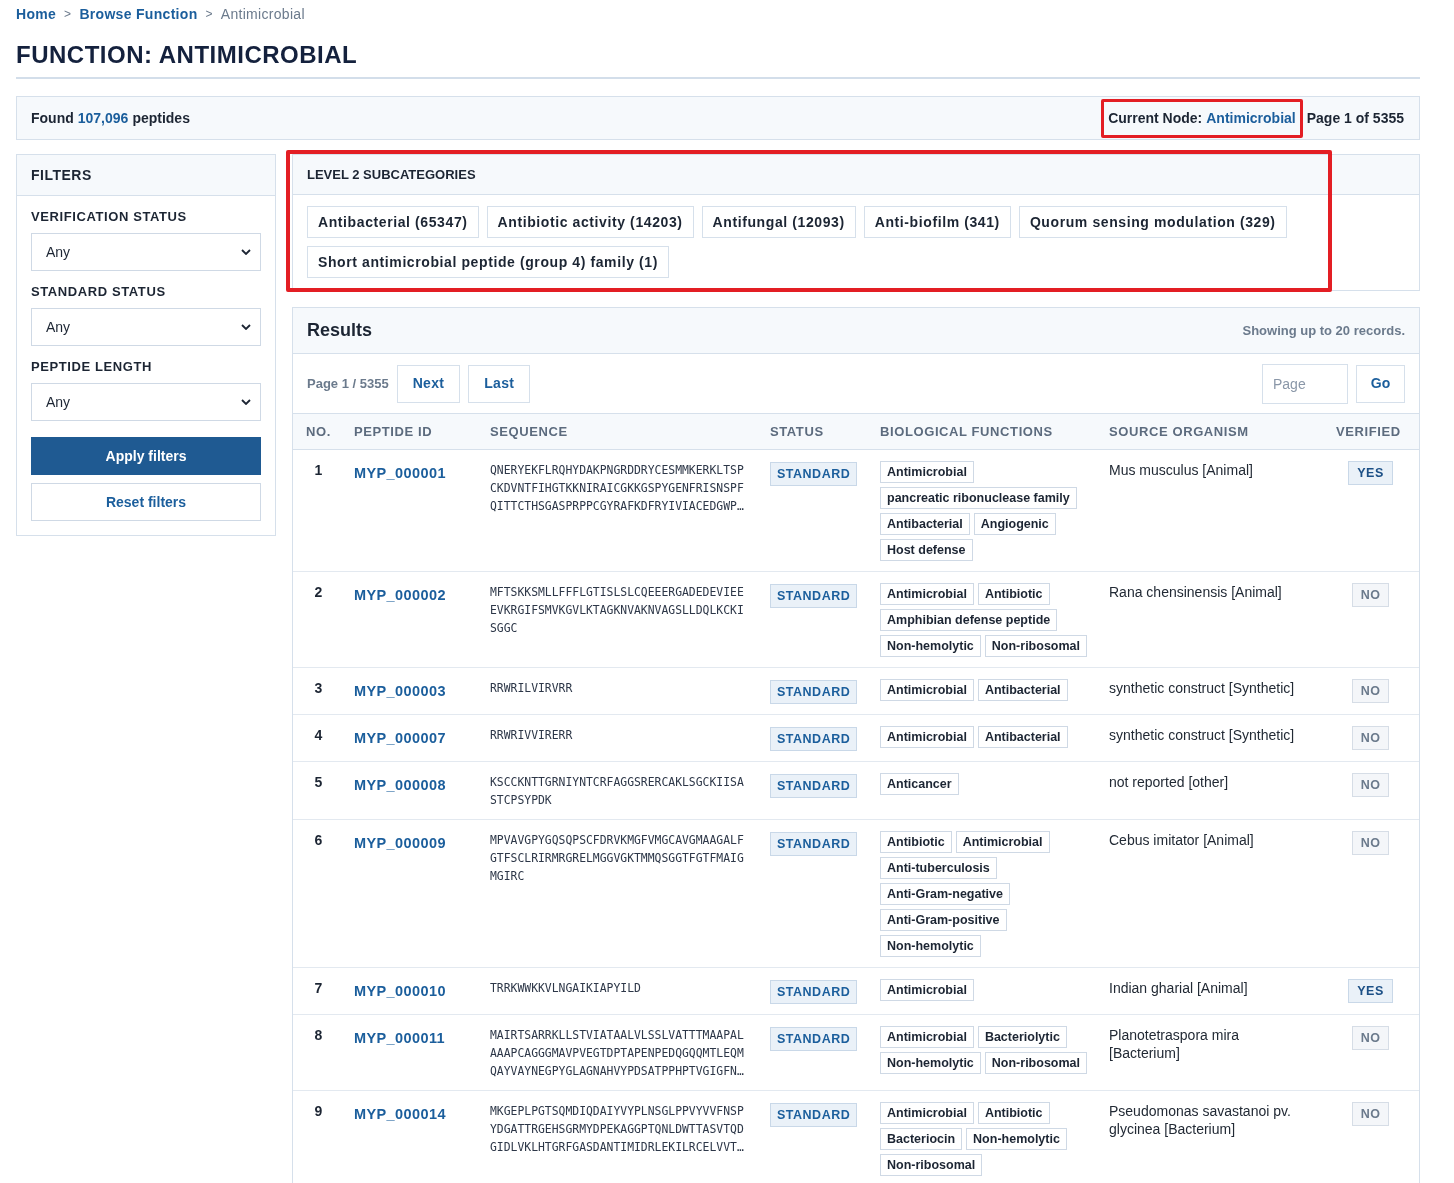 This screenshot has height=1183, width=1454. What do you see at coordinates (1380, 383) in the screenshot?
I see `go-button: Go` at bounding box center [1380, 383].